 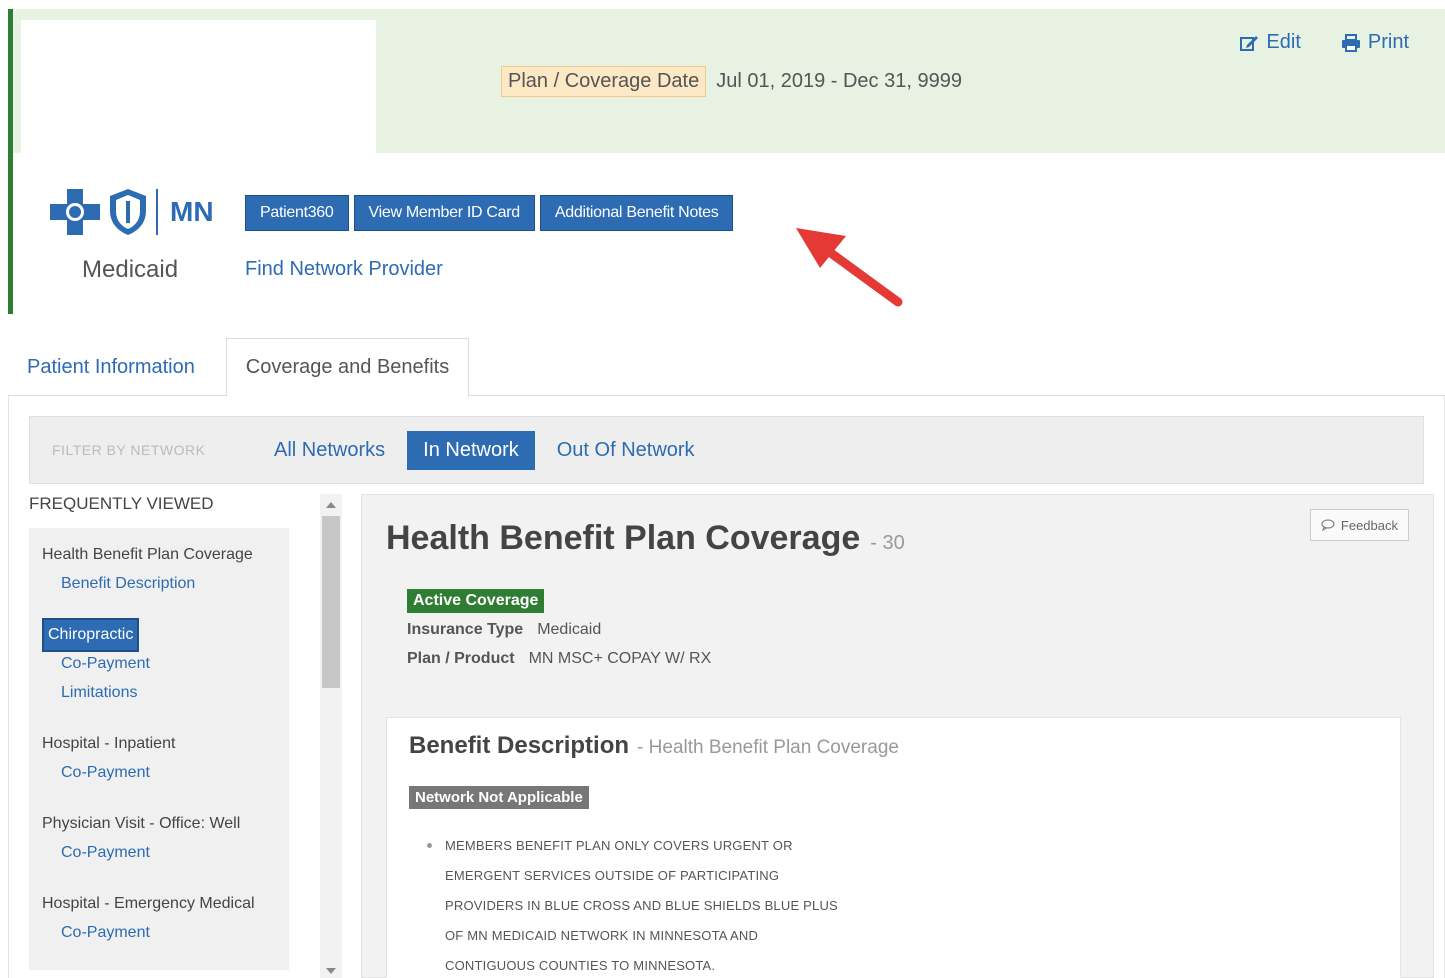 What do you see at coordinates (519, 745) in the screenshot?
I see `benefit-title-text: Benefit Description` at bounding box center [519, 745].